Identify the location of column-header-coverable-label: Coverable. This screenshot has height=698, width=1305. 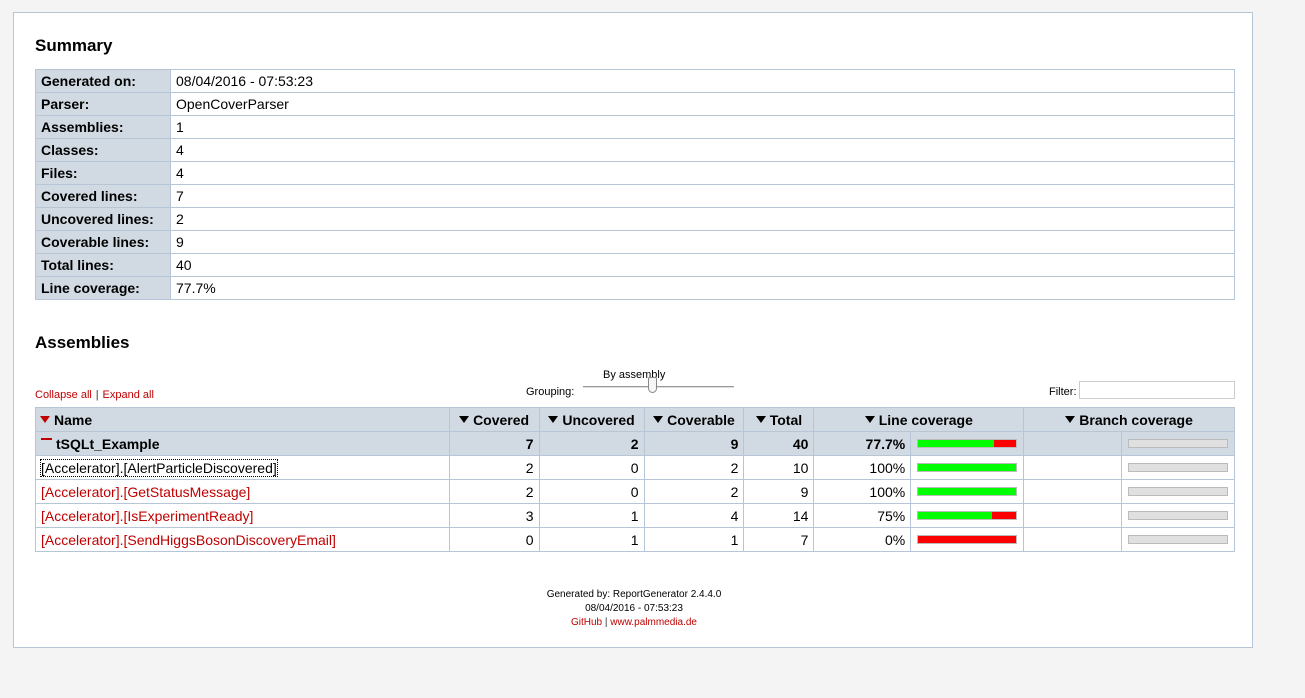
(701, 419).